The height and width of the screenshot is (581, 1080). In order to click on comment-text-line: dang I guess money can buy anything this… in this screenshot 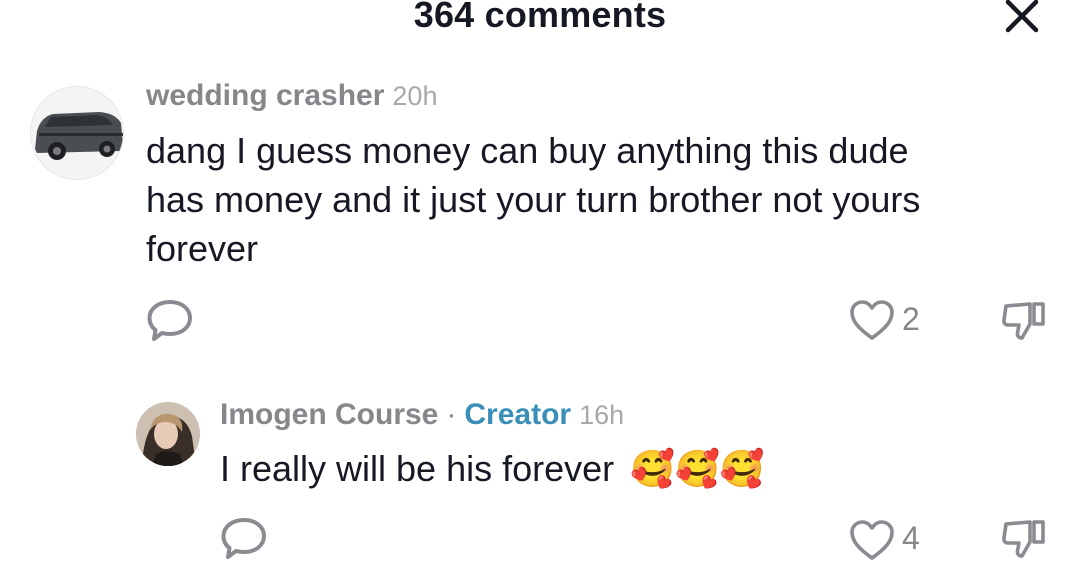, I will do `click(527, 150)`.